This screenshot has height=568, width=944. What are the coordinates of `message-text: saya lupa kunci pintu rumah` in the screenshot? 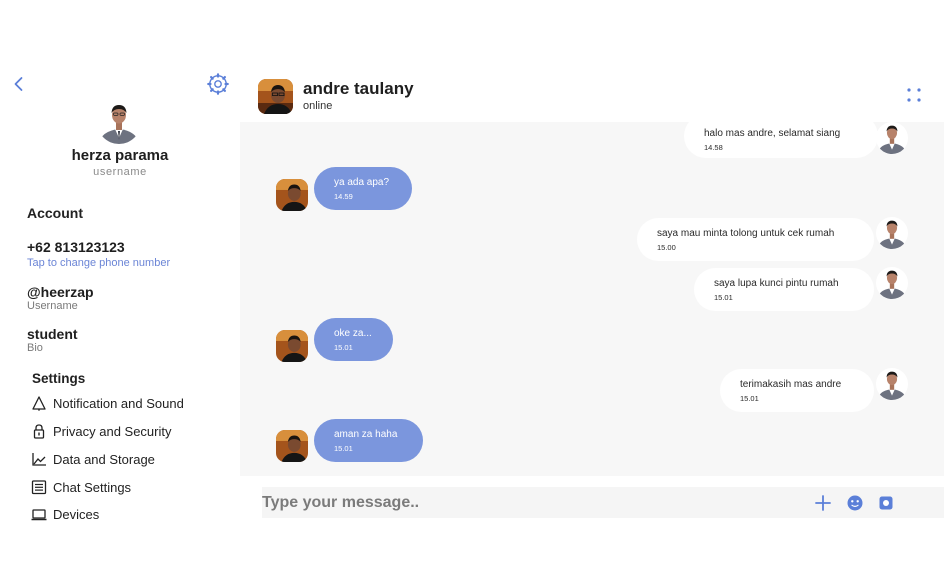 It's located at (776, 283).